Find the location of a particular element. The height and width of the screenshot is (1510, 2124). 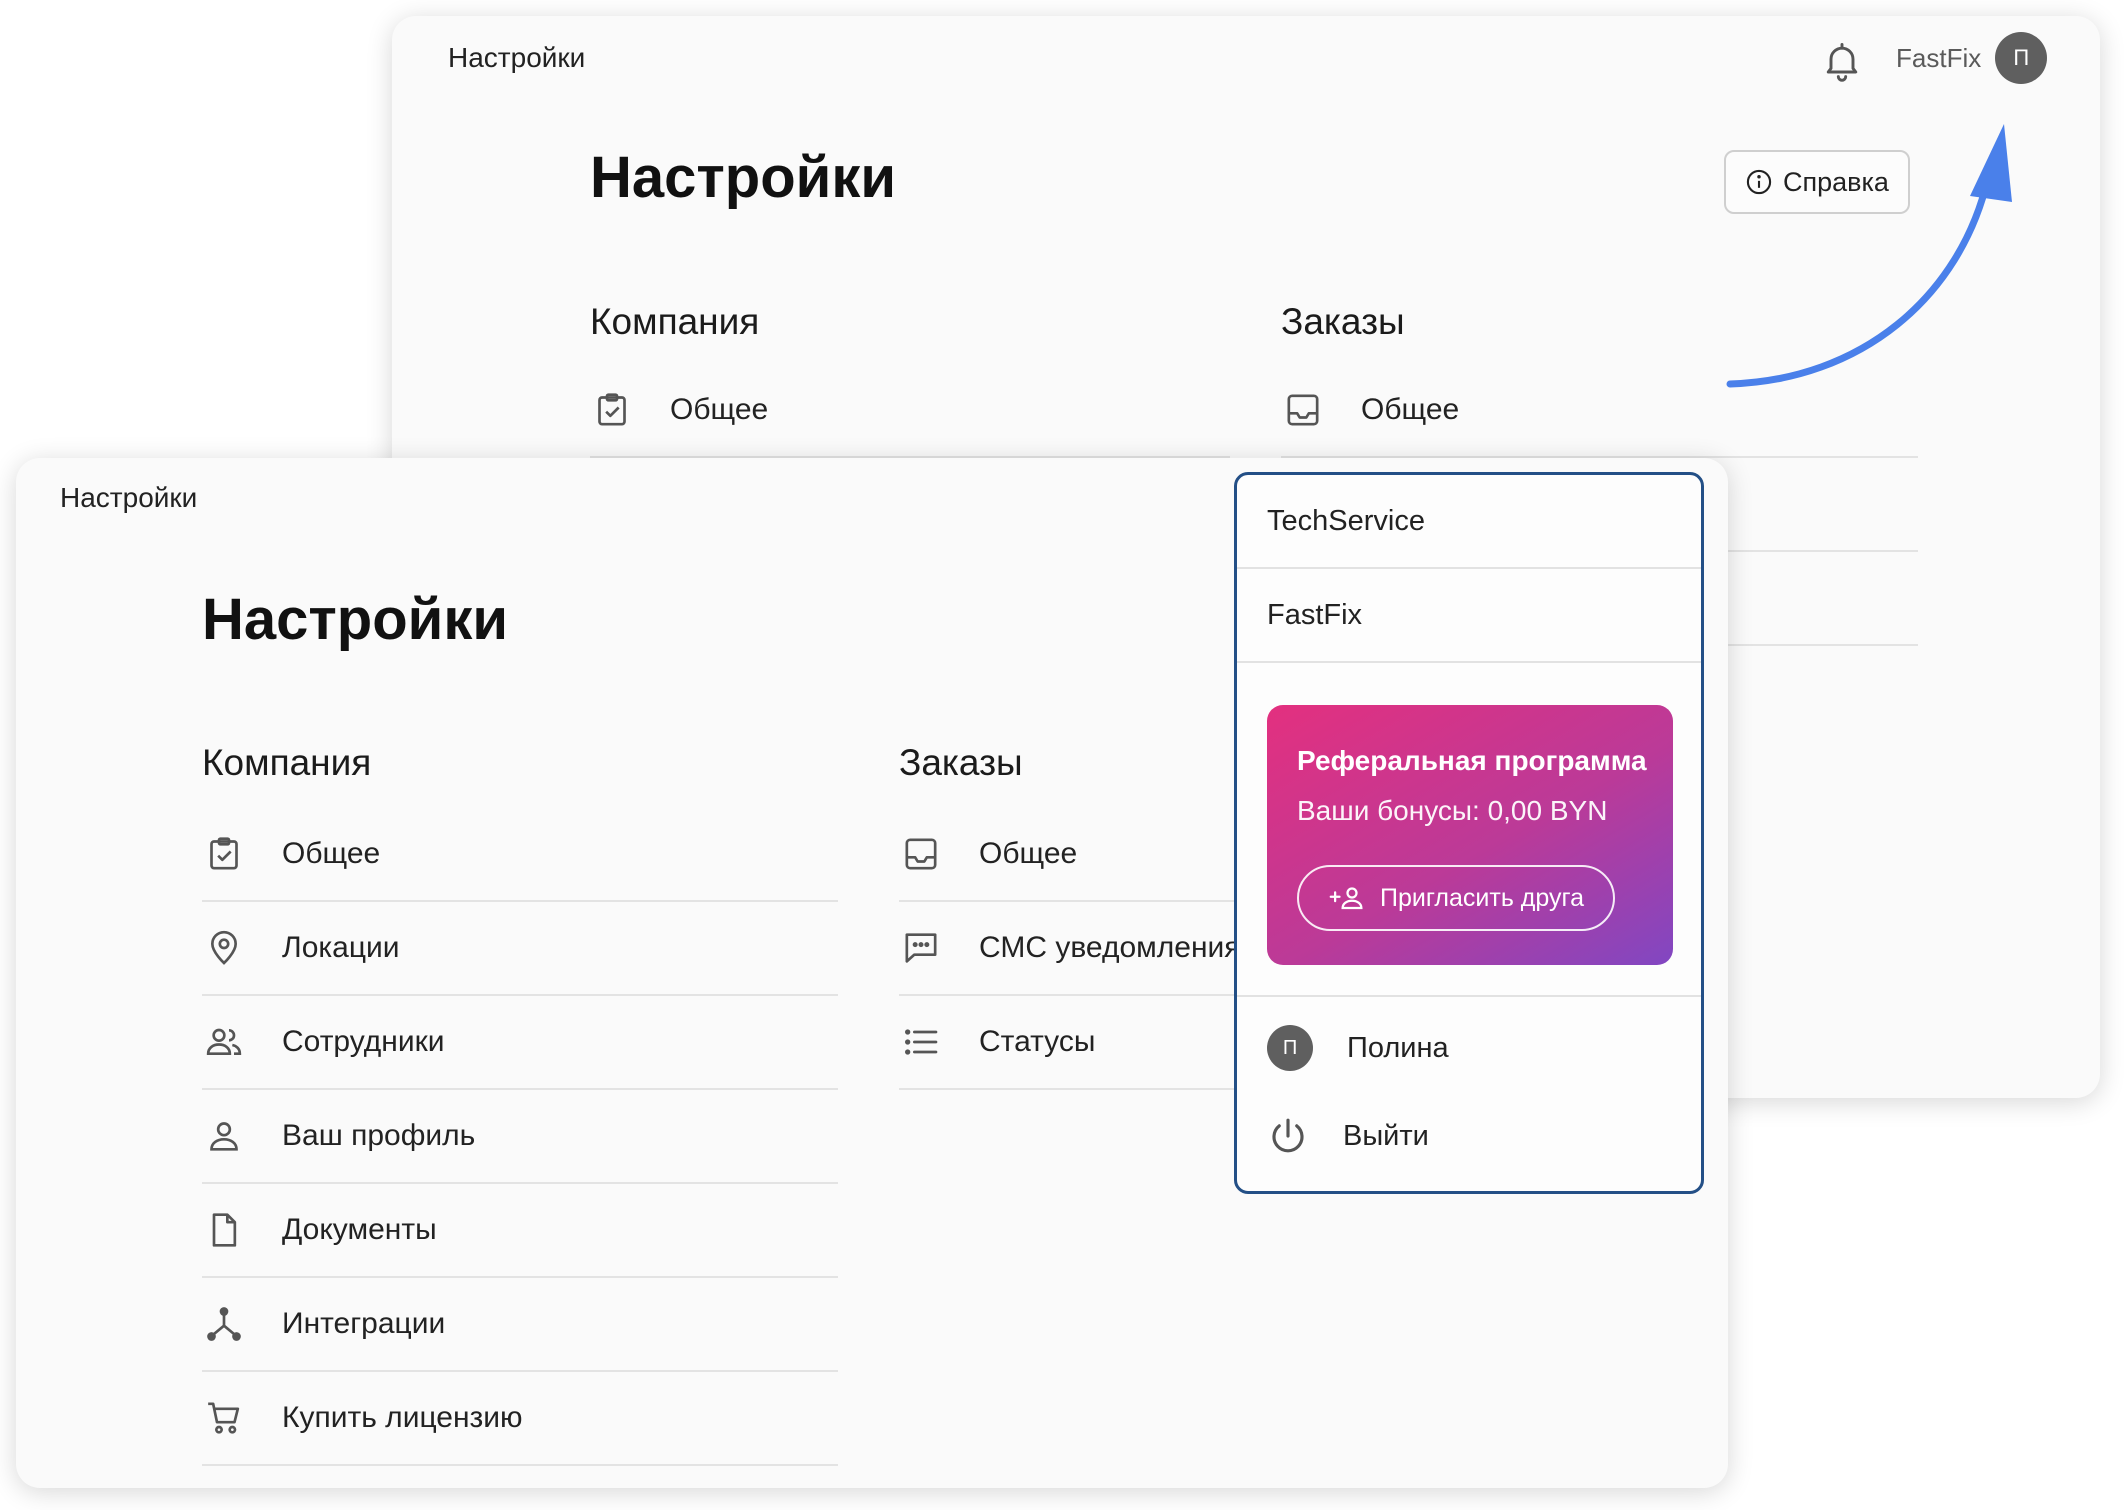

company-switcher: FastFix П is located at coordinates (1972, 58).